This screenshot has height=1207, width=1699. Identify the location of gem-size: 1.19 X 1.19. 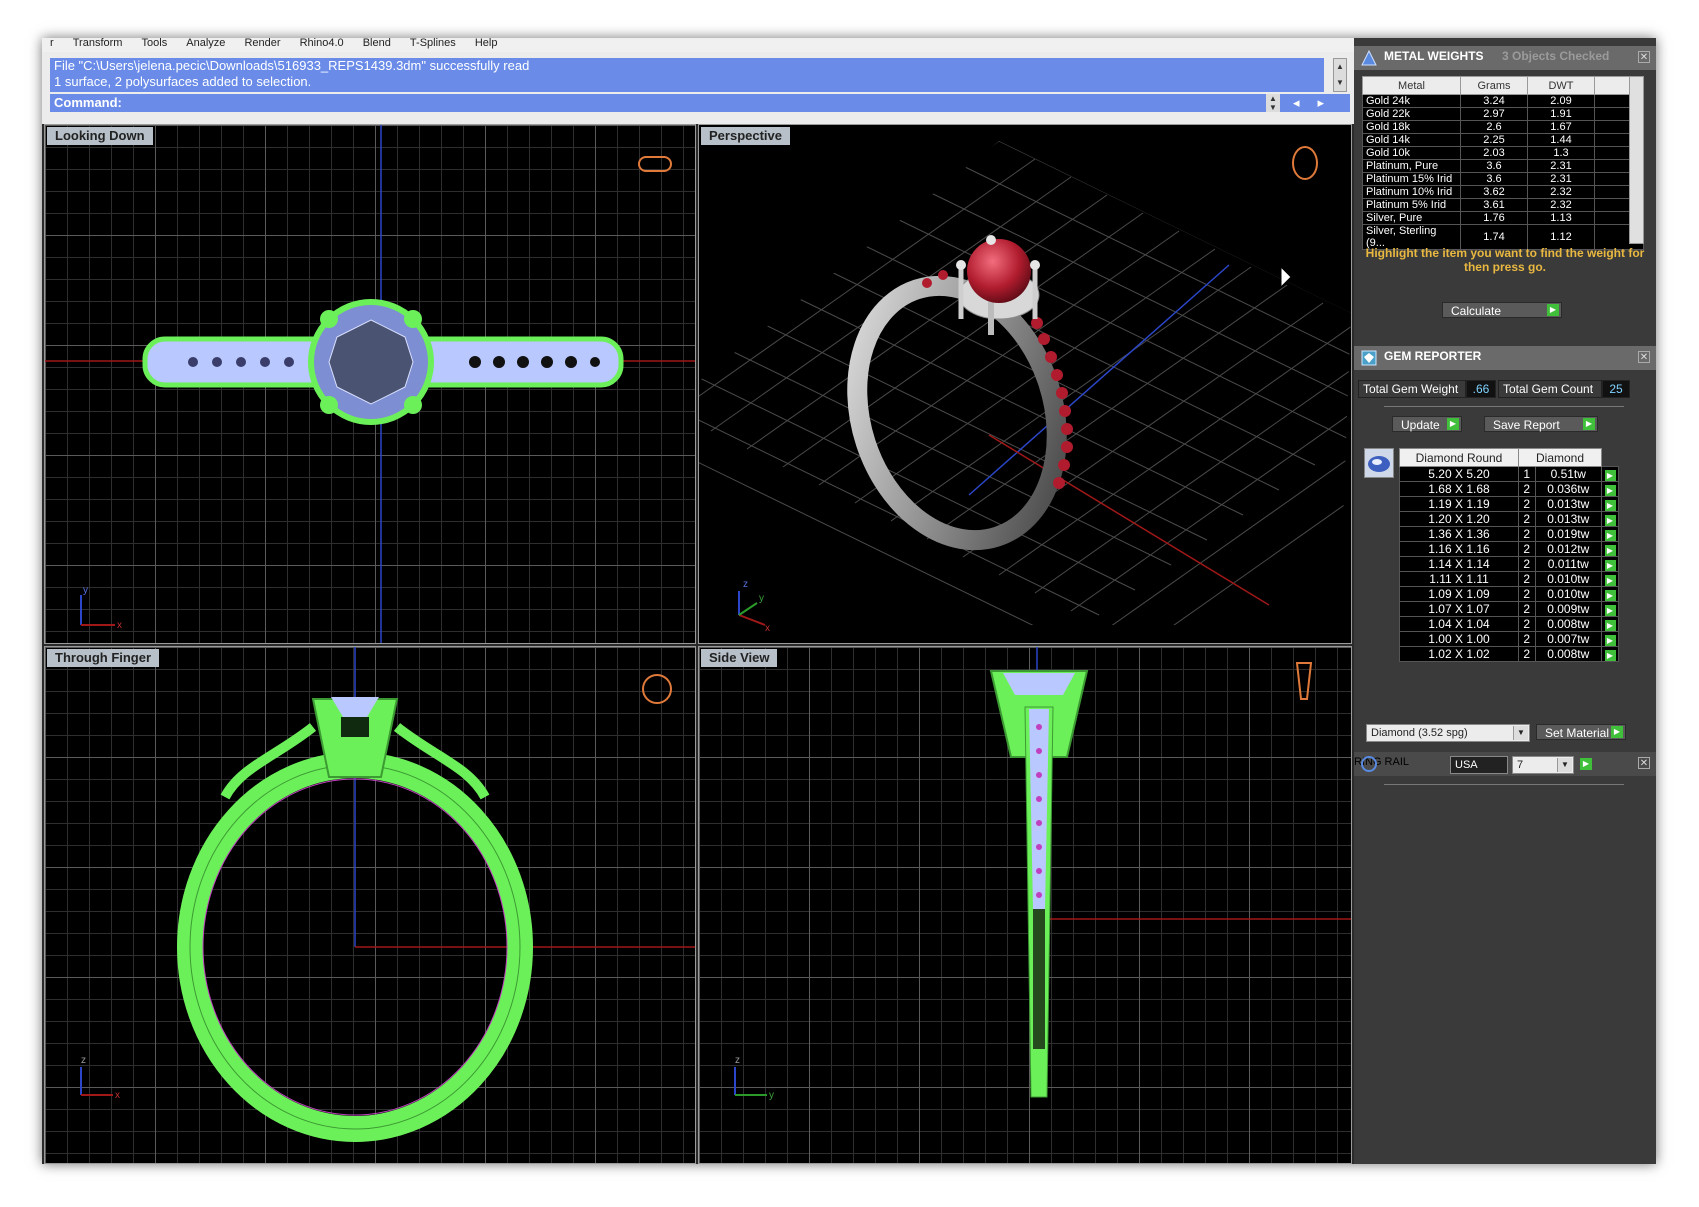
(1459, 504).